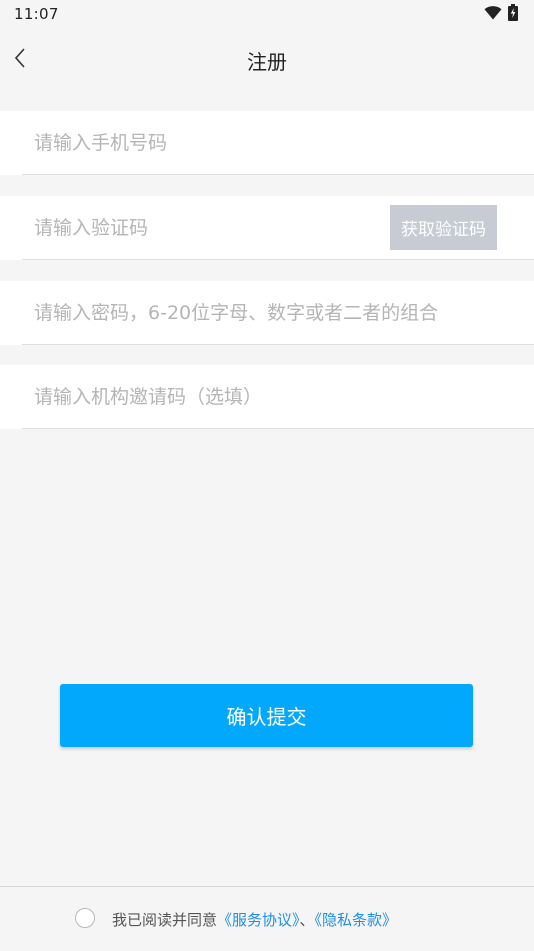 This screenshot has height=951, width=534. Describe the element at coordinates (258, 920) in the screenshot. I see `service-agreement-link: 《服务协议》` at that location.